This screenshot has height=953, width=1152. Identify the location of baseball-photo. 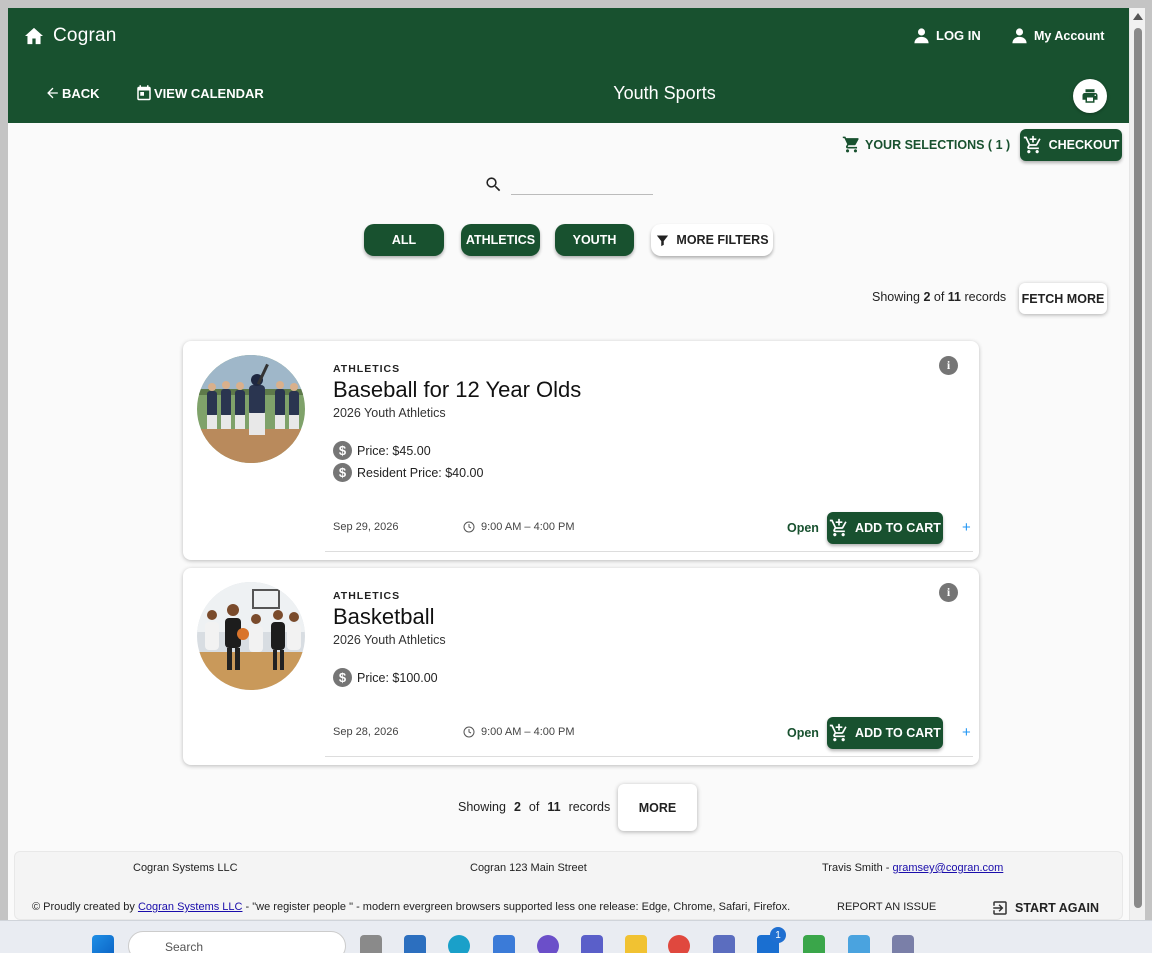
(251, 409).